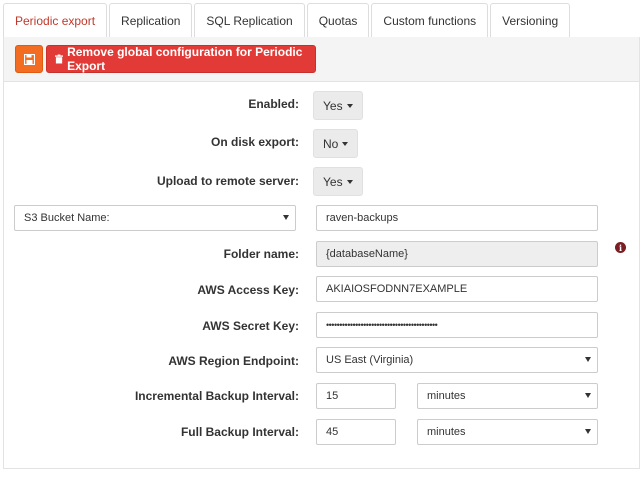 This screenshot has width=644, height=477. I want to click on enabled-label: Enabled:, so click(273, 104).